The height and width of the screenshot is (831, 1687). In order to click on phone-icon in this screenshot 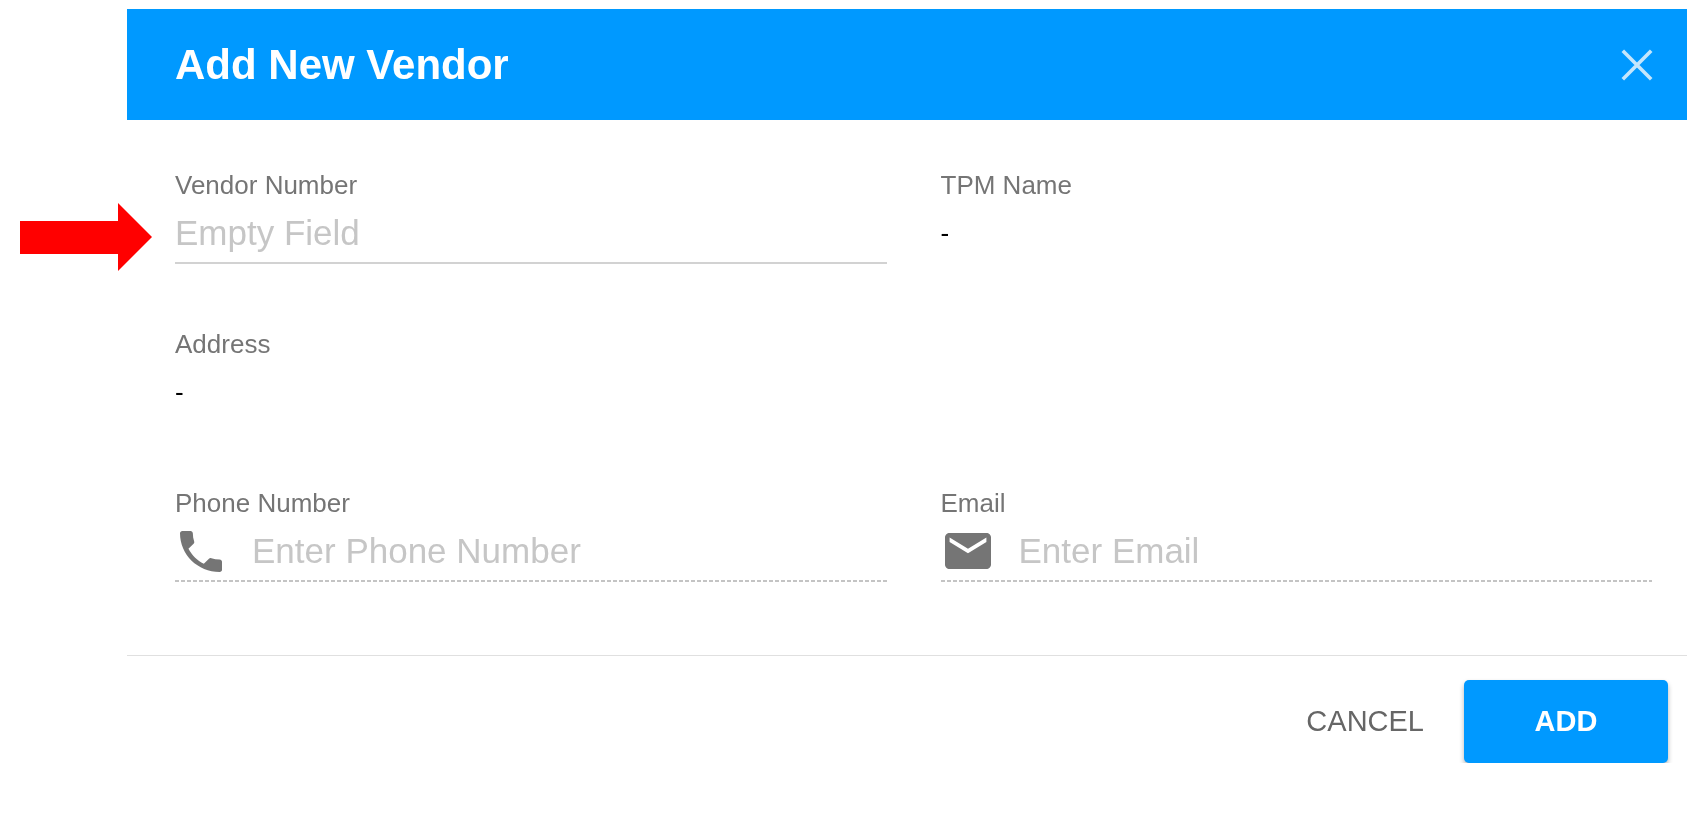, I will do `click(201, 551)`.